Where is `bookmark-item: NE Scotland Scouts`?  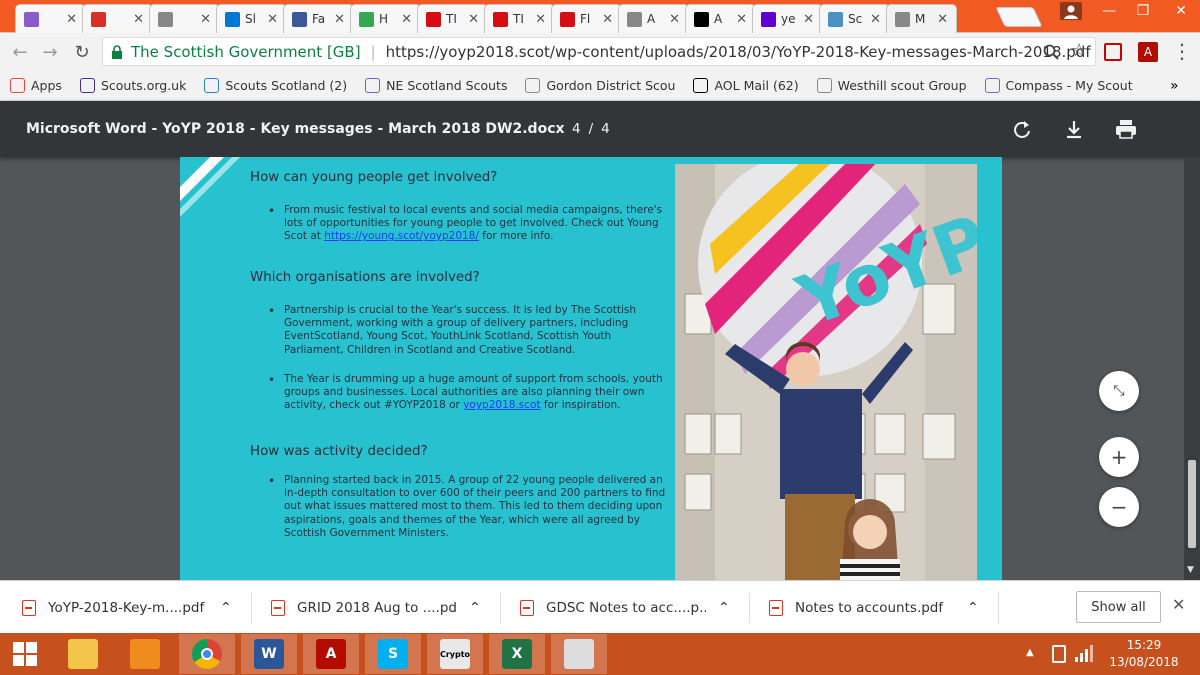
bookmark-item: NE Scotland Scouts is located at coordinates (436, 85).